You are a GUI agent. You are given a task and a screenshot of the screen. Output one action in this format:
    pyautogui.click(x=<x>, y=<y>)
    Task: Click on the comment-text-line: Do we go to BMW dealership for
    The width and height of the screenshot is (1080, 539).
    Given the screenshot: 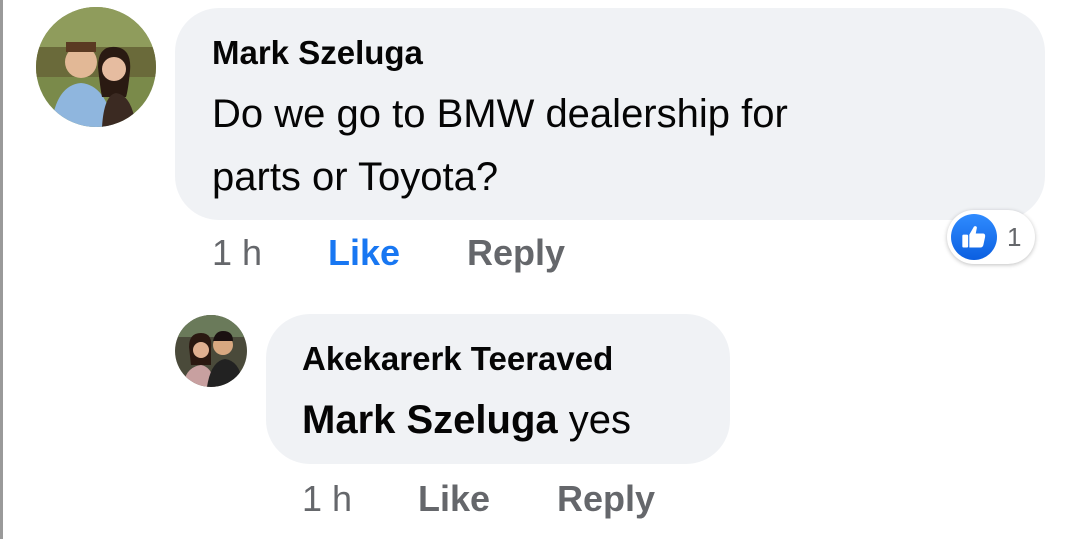 What is the action you would take?
    pyautogui.click(x=500, y=114)
    